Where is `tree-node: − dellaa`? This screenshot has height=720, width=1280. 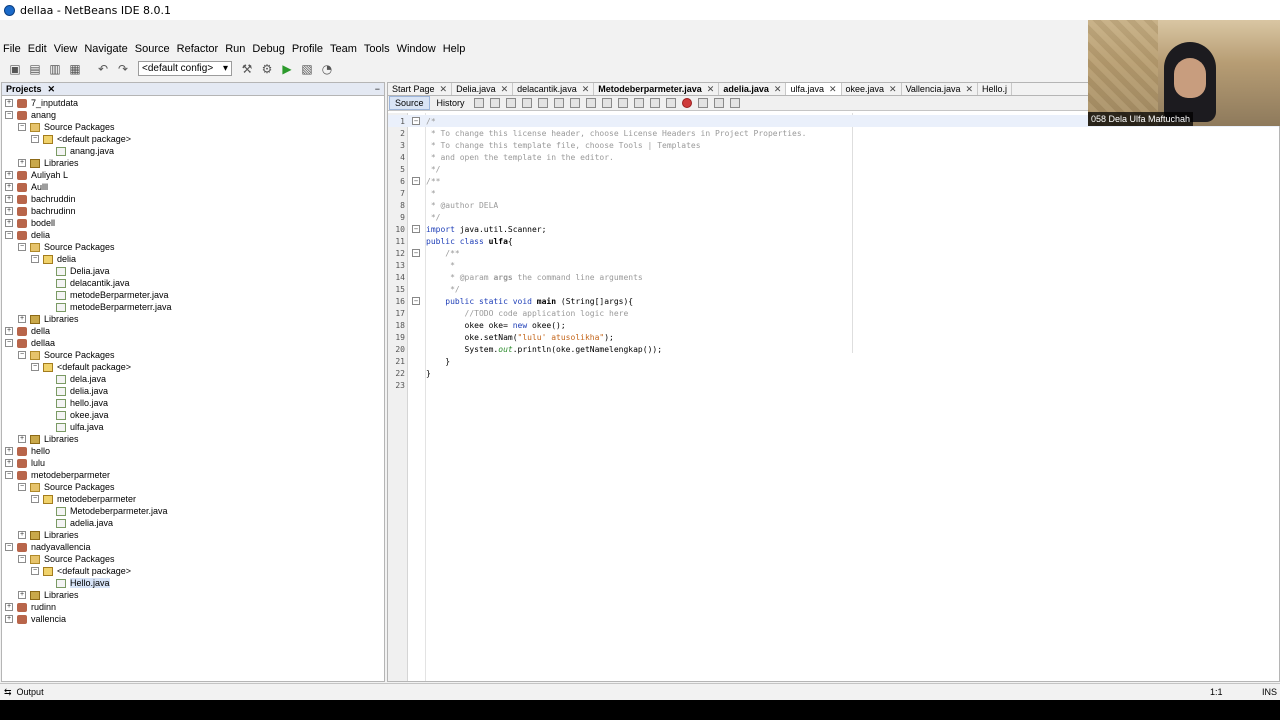
tree-node: − dellaa is located at coordinates (193, 343).